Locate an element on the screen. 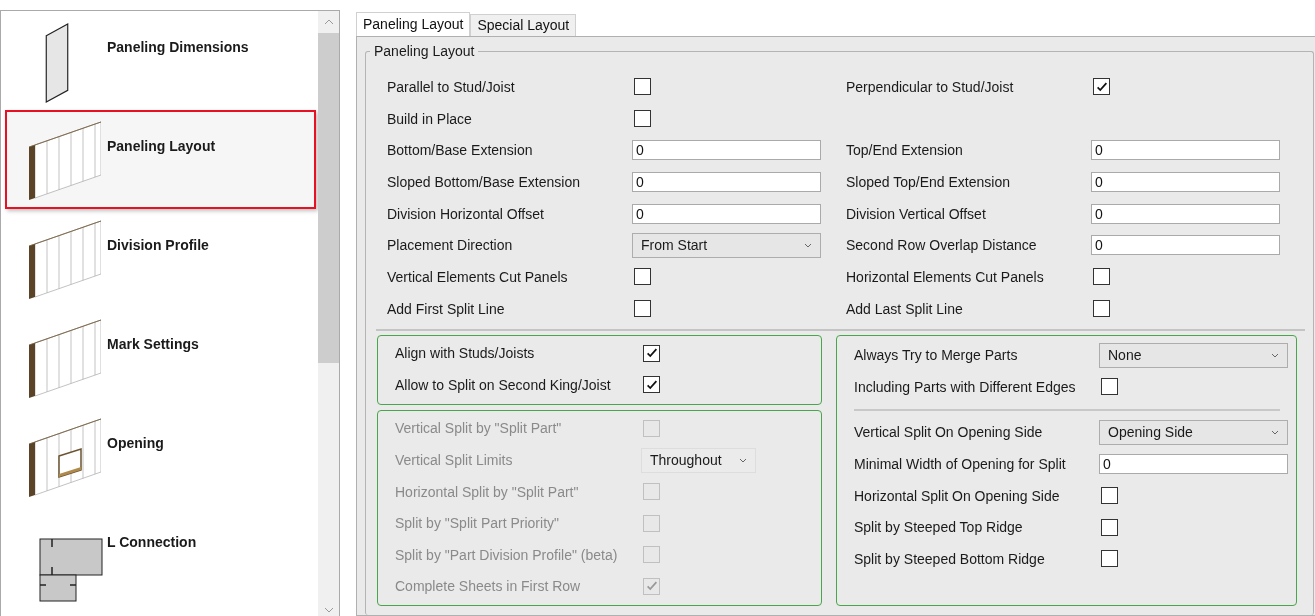  field-label: Vertical Elements Cut Panels is located at coordinates (478, 276).